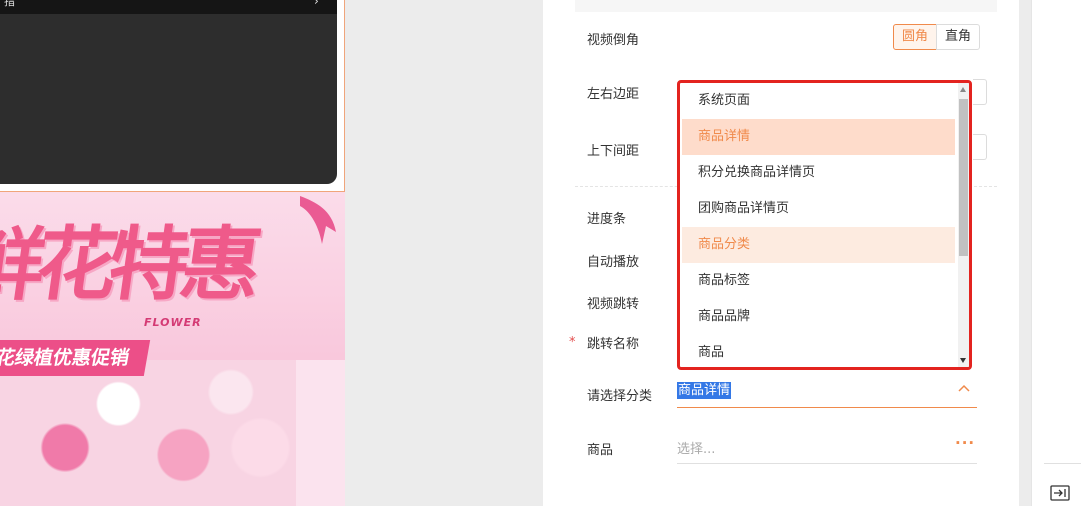 This screenshot has width=1081, height=506. What do you see at coordinates (9, 4) in the screenshot?
I see `video-title-text: 指` at bounding box center [9, 4].